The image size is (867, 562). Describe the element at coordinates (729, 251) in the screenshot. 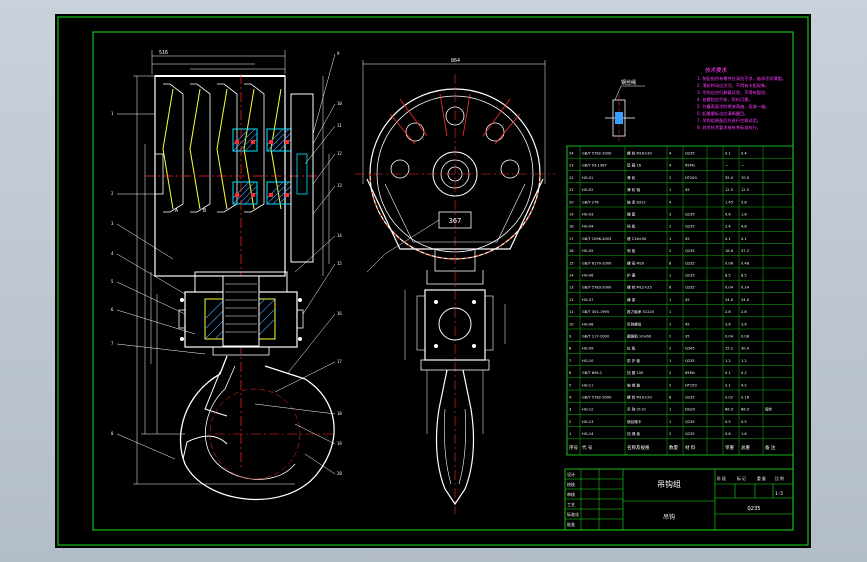

I see `bom-cell: 18.6` at that location.